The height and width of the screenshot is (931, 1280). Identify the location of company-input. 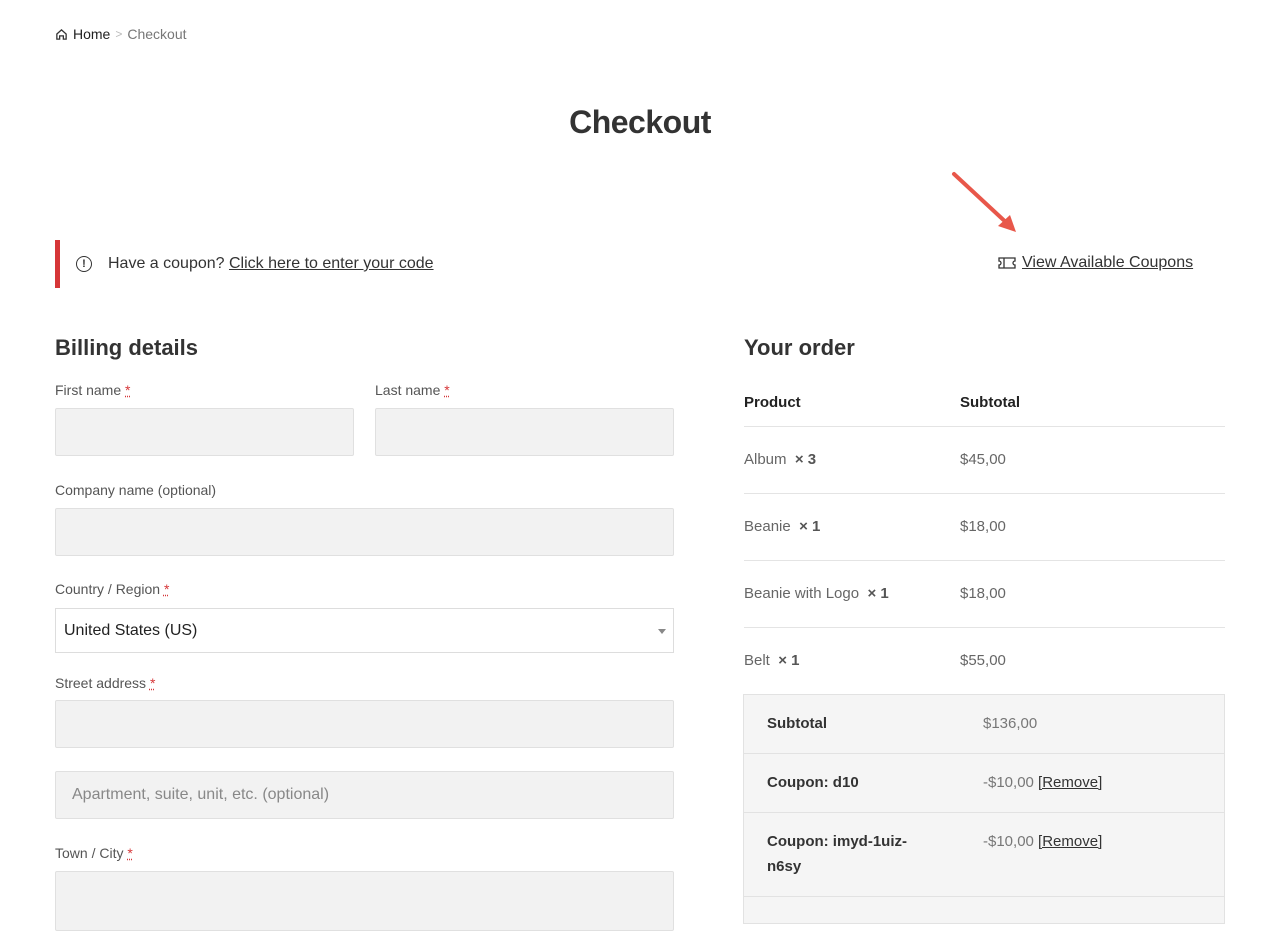
(364, 532).